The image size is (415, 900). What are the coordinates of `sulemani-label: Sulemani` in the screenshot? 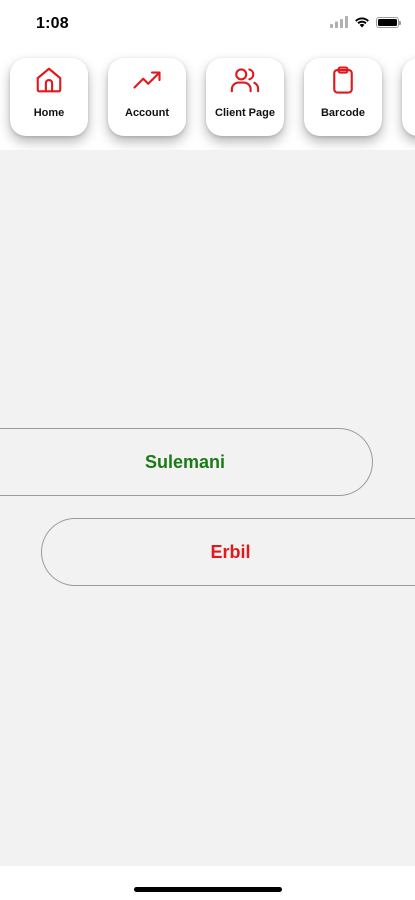 It's located at (185, 461).